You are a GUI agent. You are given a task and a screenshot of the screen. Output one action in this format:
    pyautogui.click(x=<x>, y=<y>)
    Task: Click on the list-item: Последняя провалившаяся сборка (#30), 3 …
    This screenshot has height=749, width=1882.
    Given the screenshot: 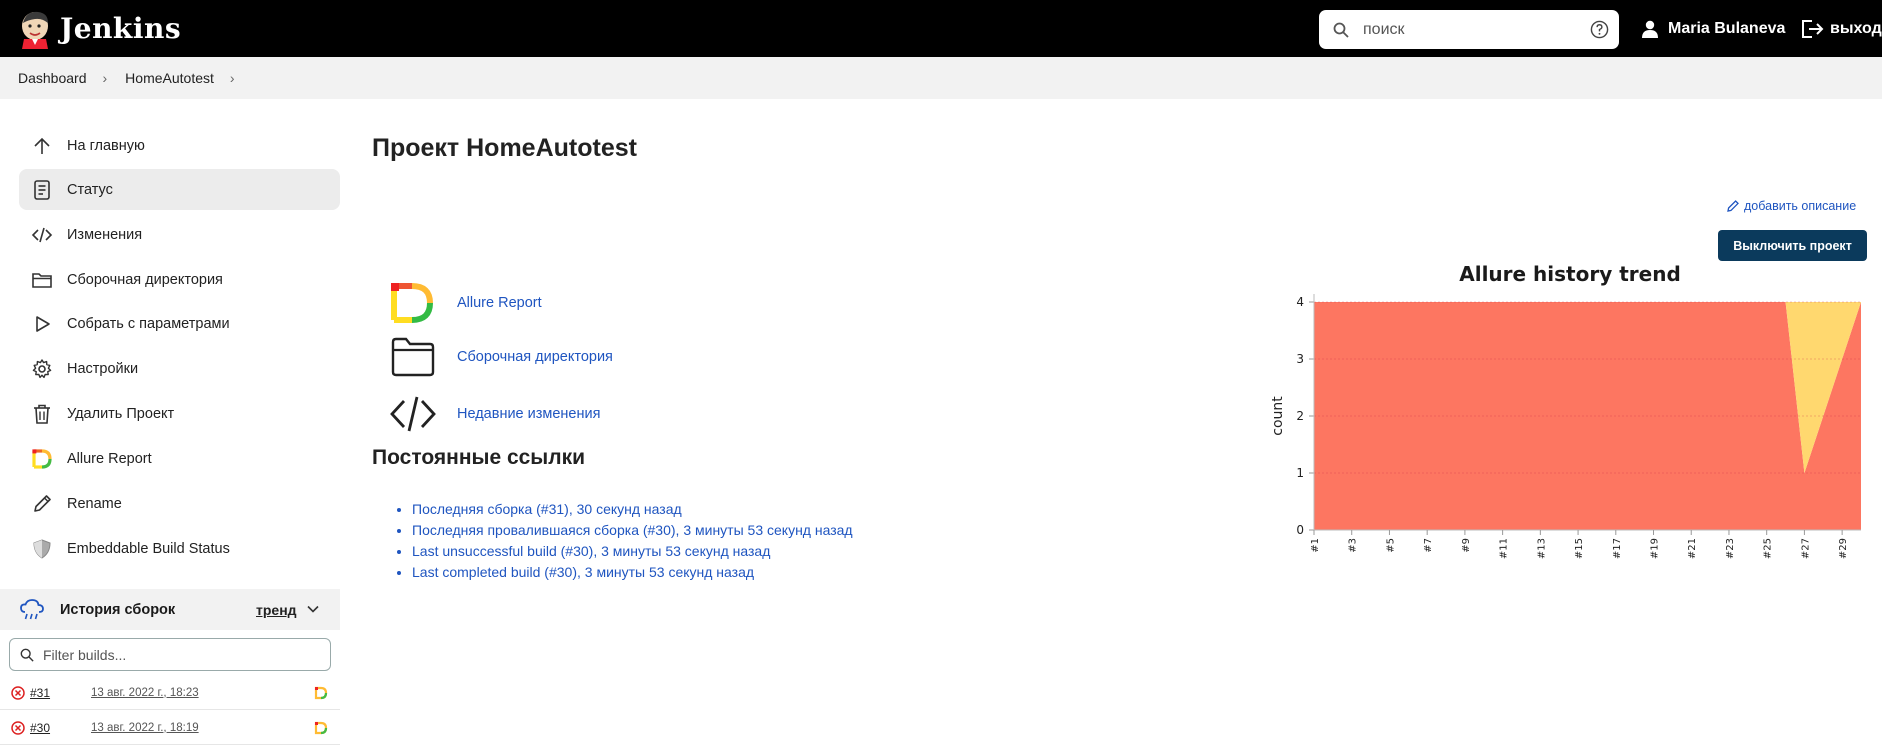 What is the action you would take?
    pyautogui.click(x=632, y=532)
    